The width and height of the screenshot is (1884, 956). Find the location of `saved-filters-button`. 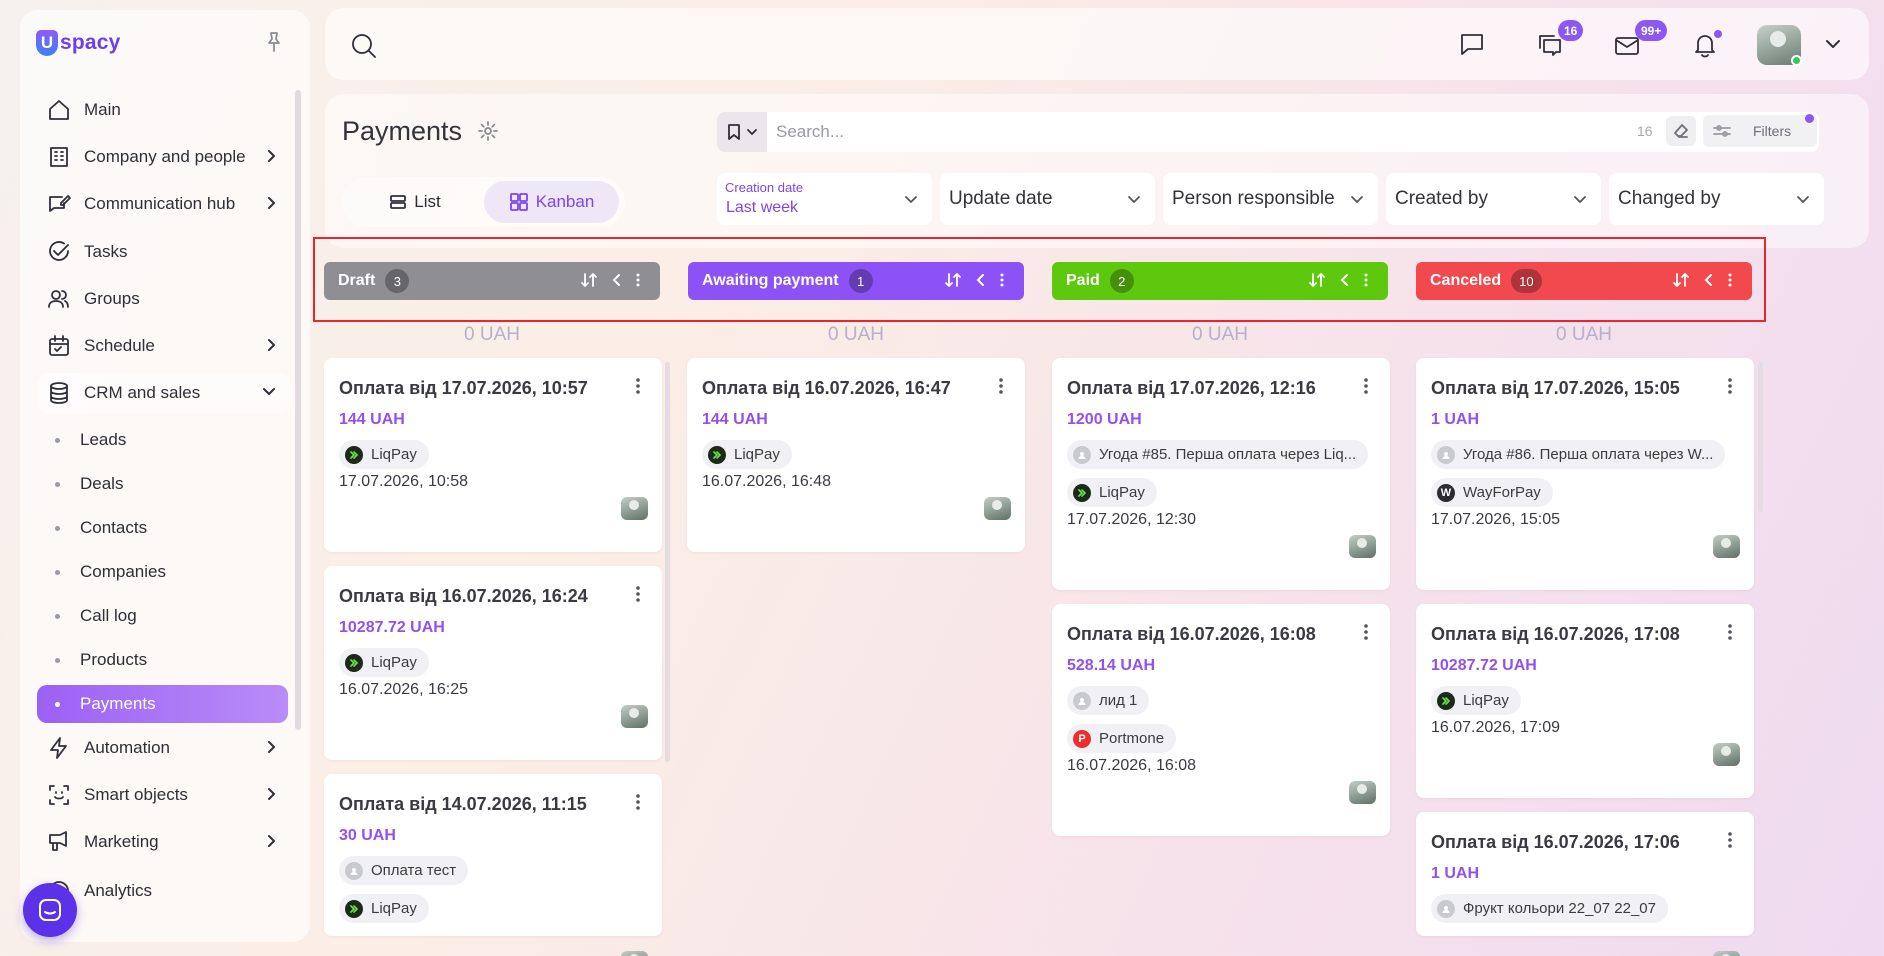

saved-filters-button is located at coordinates (742, 132).